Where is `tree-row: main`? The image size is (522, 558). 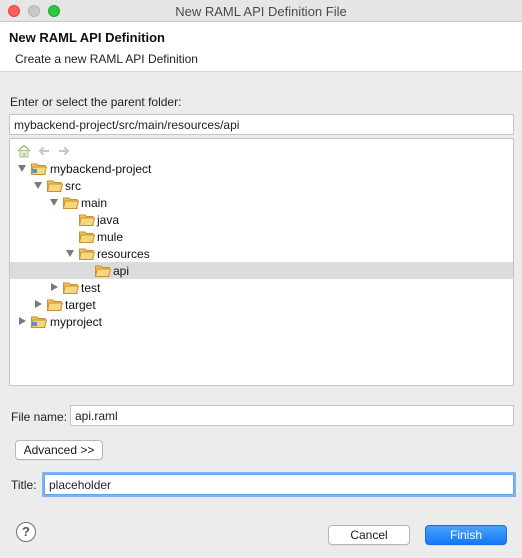
tree-row: main is located at coordinates (261, 202).